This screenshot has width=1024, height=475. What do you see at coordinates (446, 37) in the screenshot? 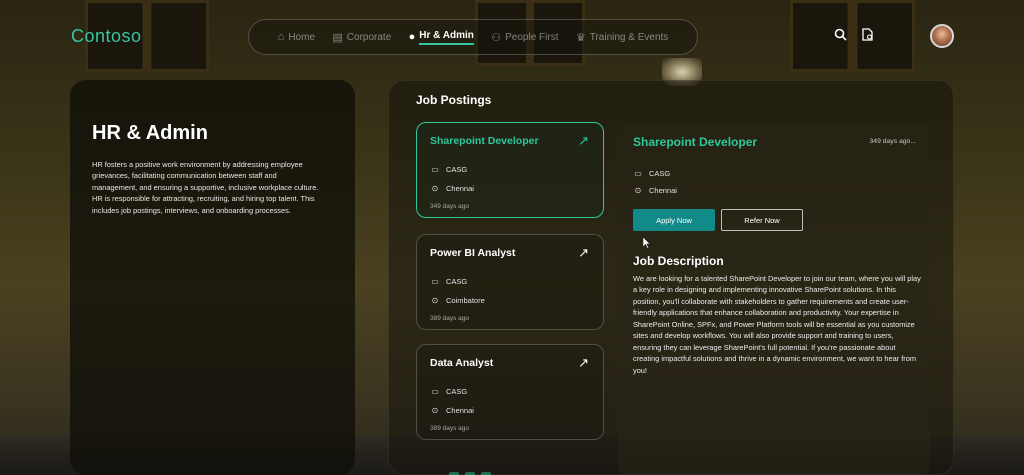
I see `nav-label: Hr & Admin` at bounding box center [446, 37].